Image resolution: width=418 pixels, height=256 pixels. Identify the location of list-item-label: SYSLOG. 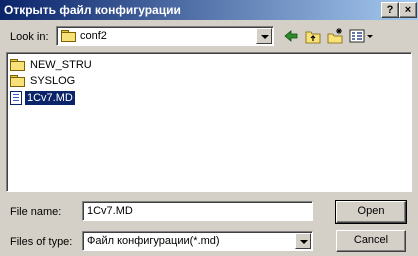
(53, 81).